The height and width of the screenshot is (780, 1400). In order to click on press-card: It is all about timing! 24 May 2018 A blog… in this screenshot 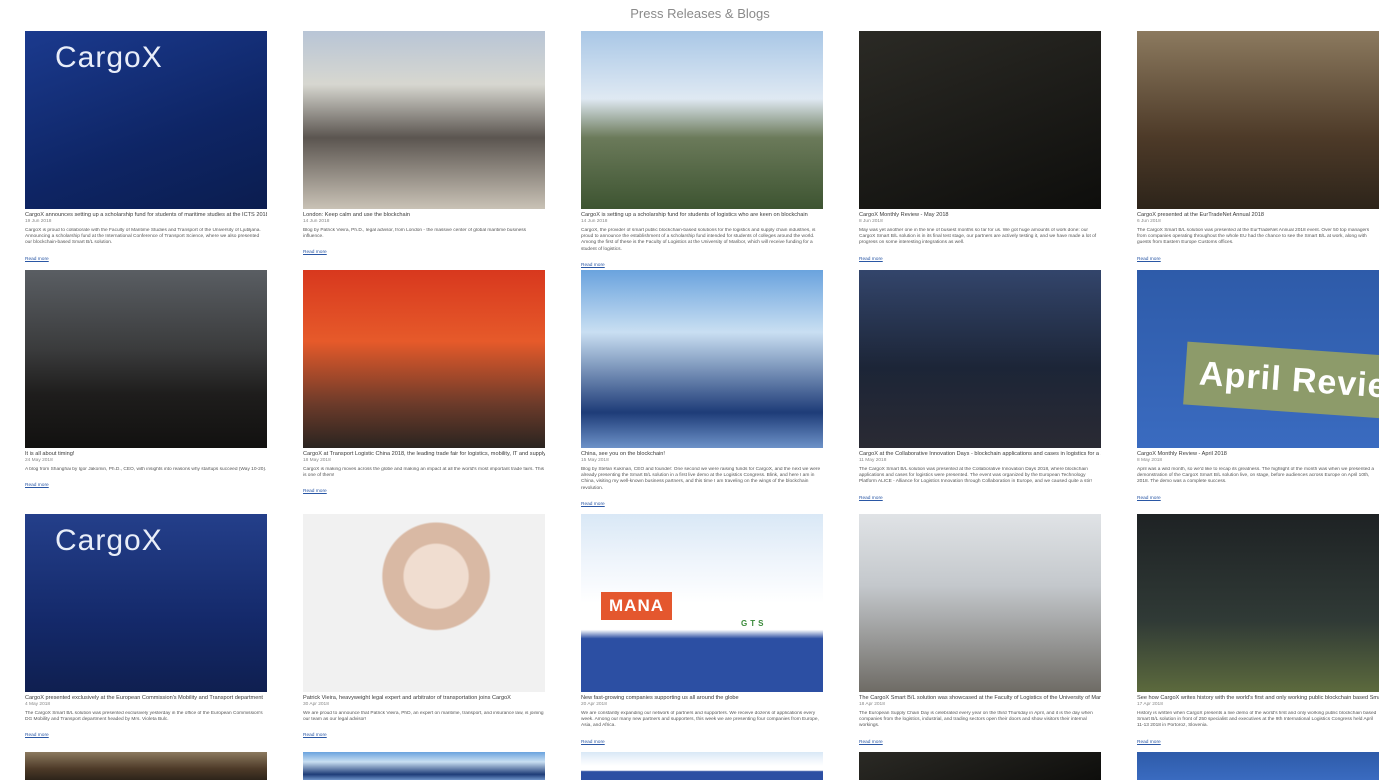, I will do `click(146, 390)`.